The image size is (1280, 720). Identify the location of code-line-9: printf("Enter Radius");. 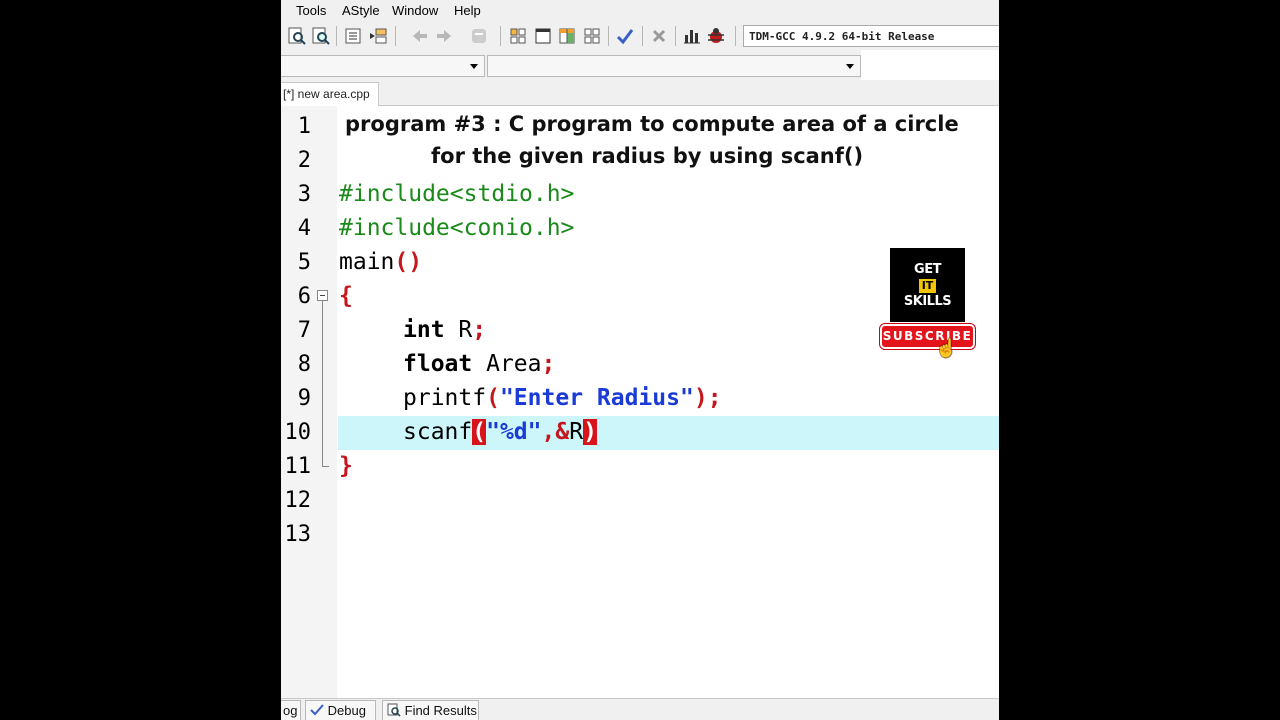
(562, 398).